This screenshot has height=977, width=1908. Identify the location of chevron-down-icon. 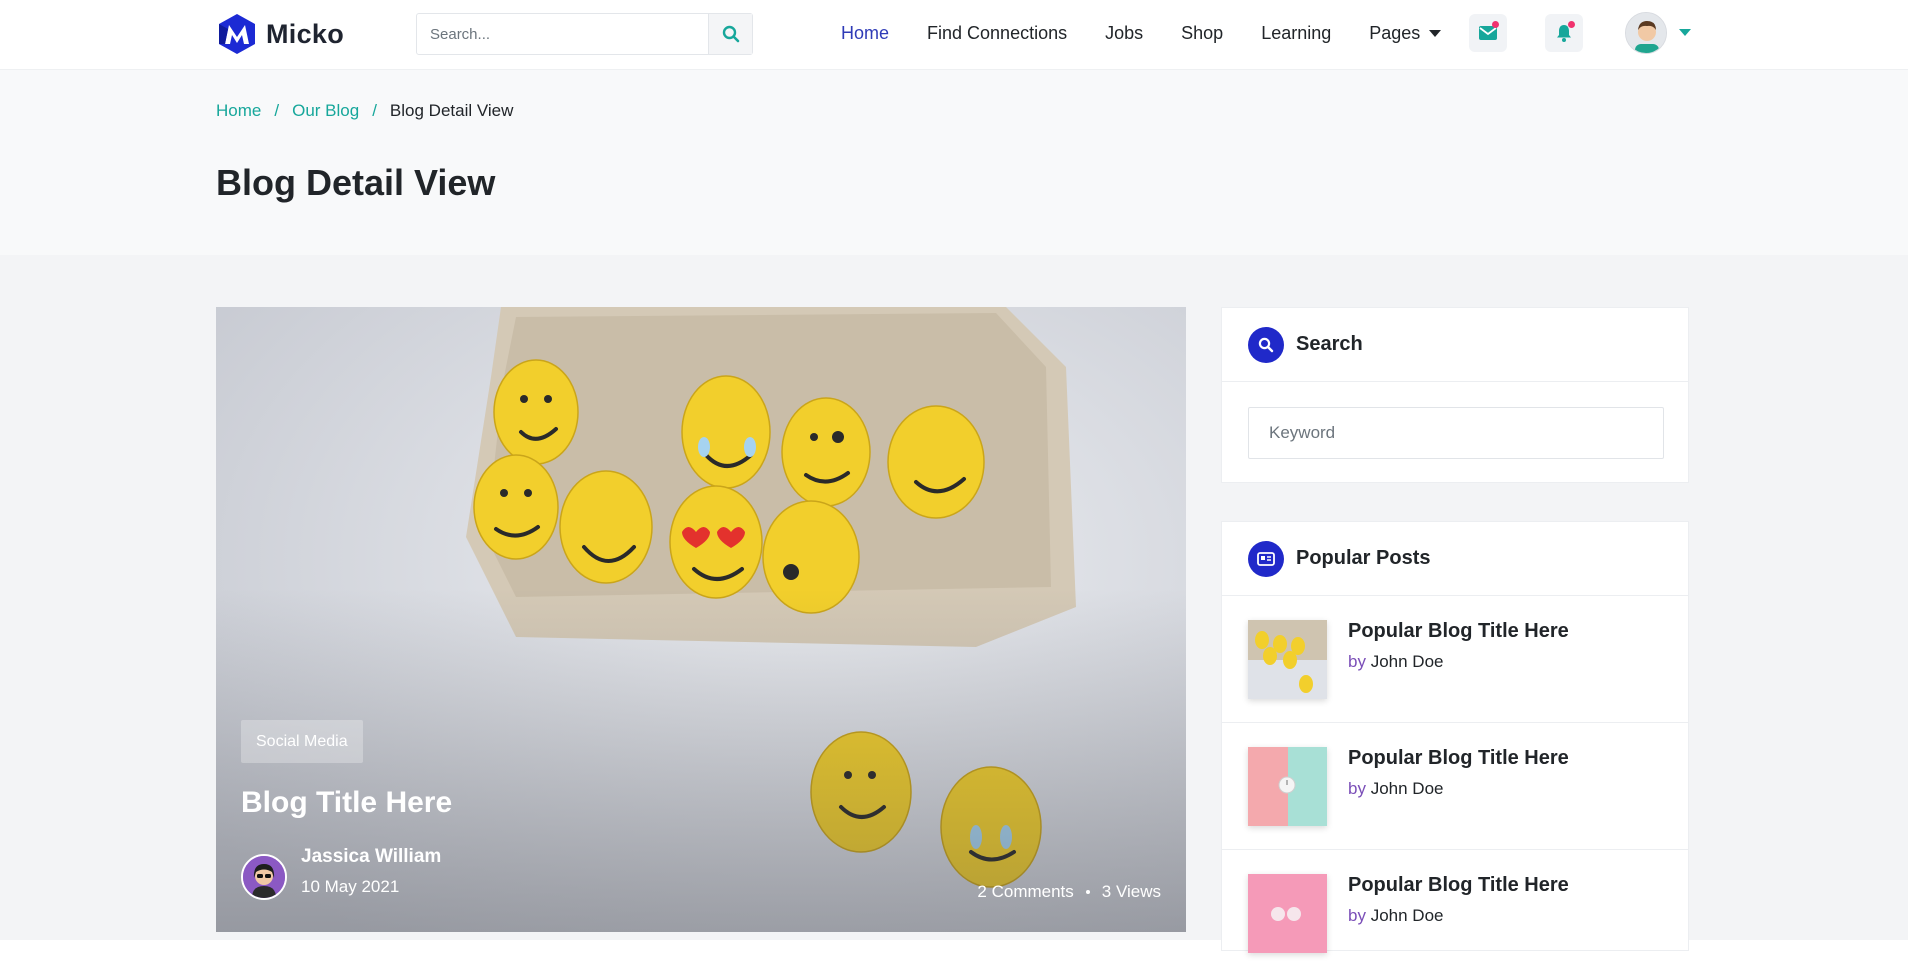
(1435, 33).